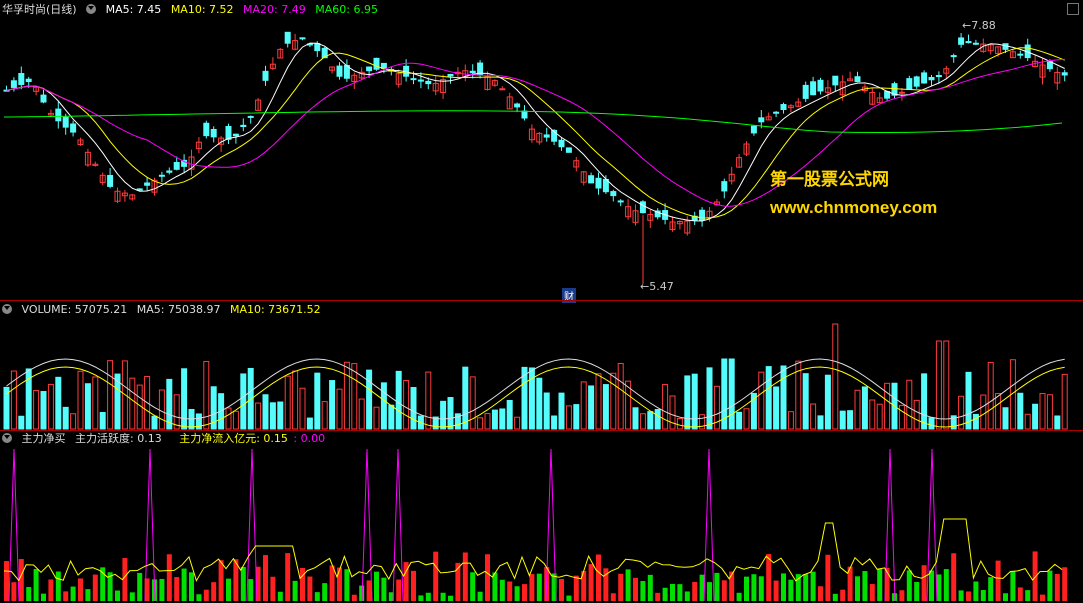 This screenshot has height=603, width=1083. Describe the element at coordinates (7, 309) in the screenshot. I see `volume-dropdown-icon` at that location.